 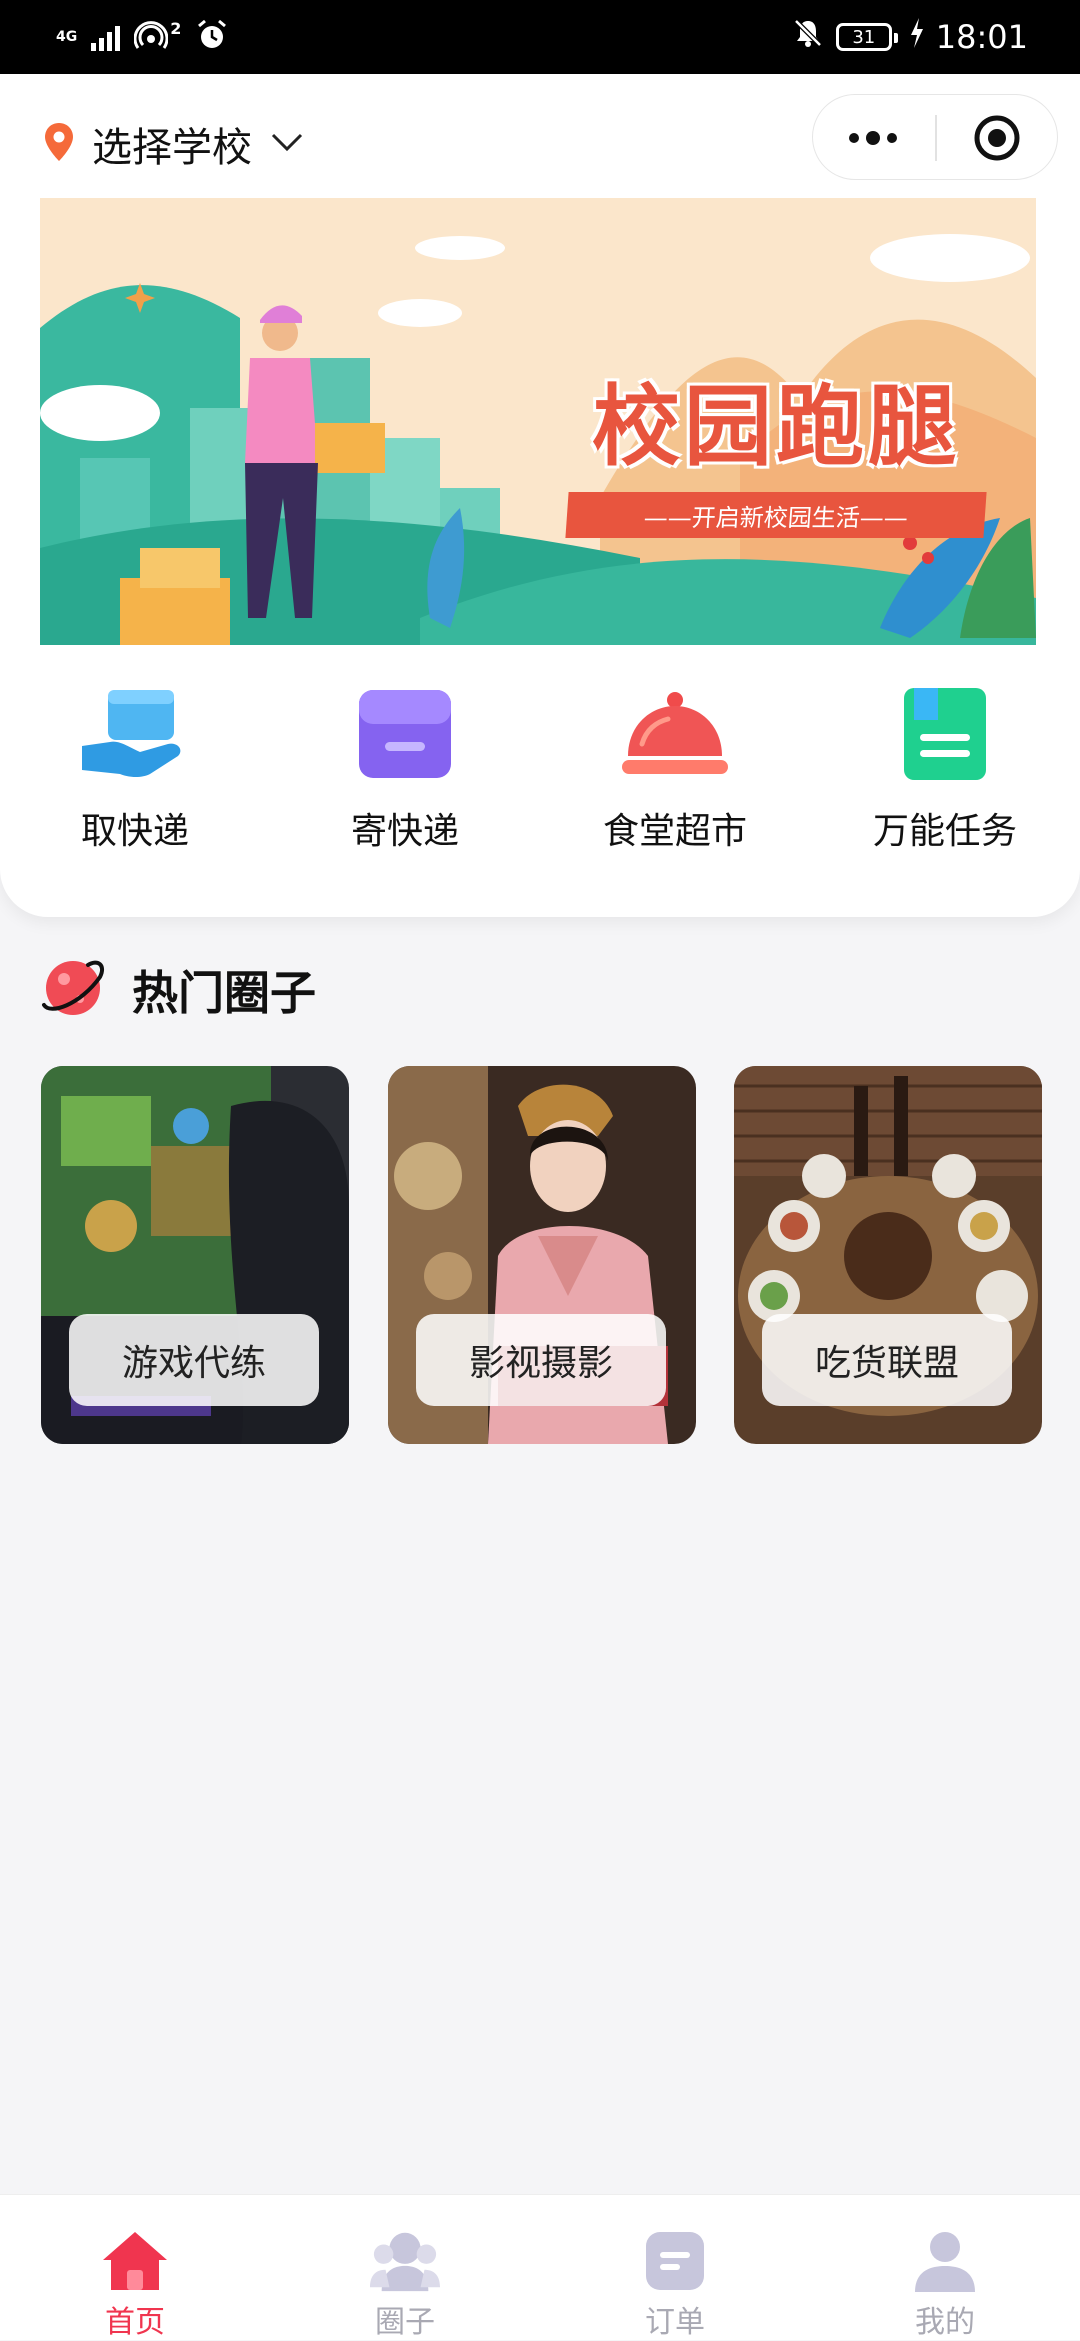 I want to click on service-pickup-parcel: 取快递, so click(x=135, y=774).